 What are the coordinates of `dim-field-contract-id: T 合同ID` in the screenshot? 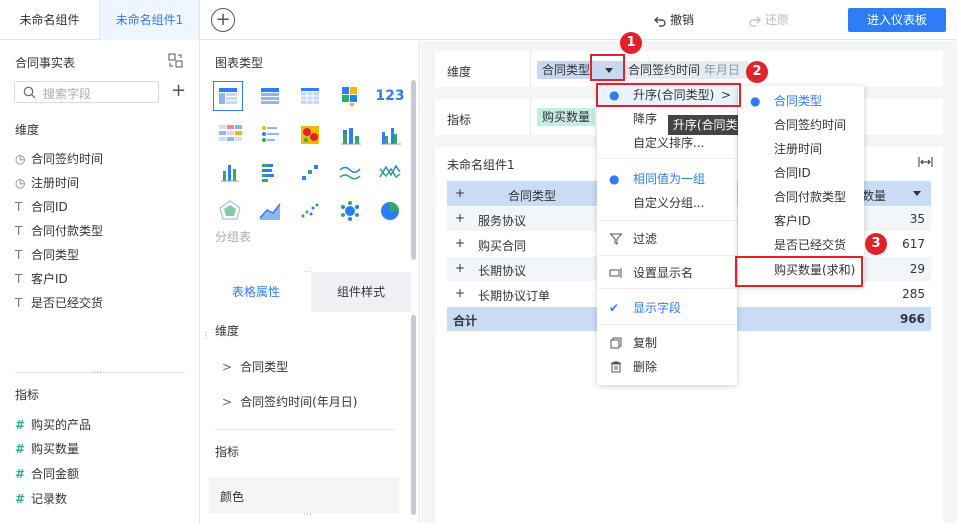 It's located at (41, 206).